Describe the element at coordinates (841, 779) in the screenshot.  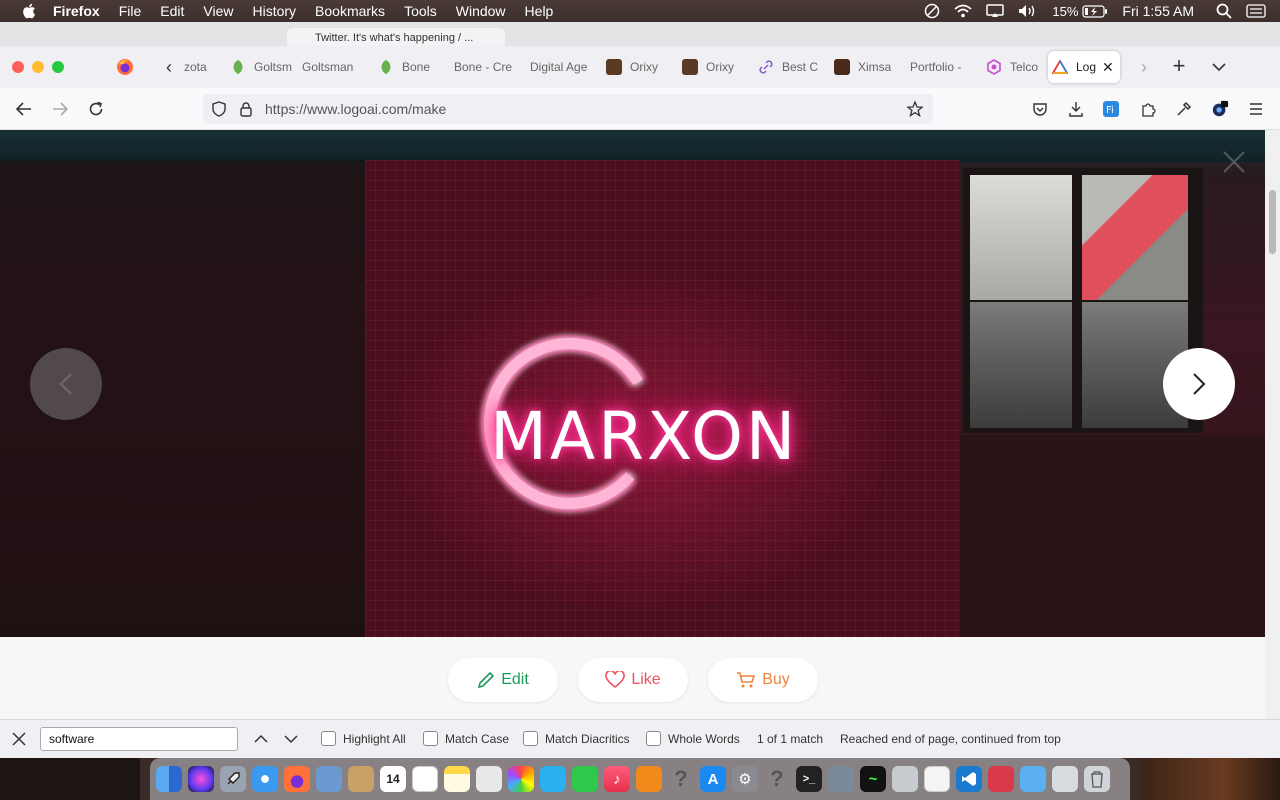
I see `screenshot-icon` at that location.